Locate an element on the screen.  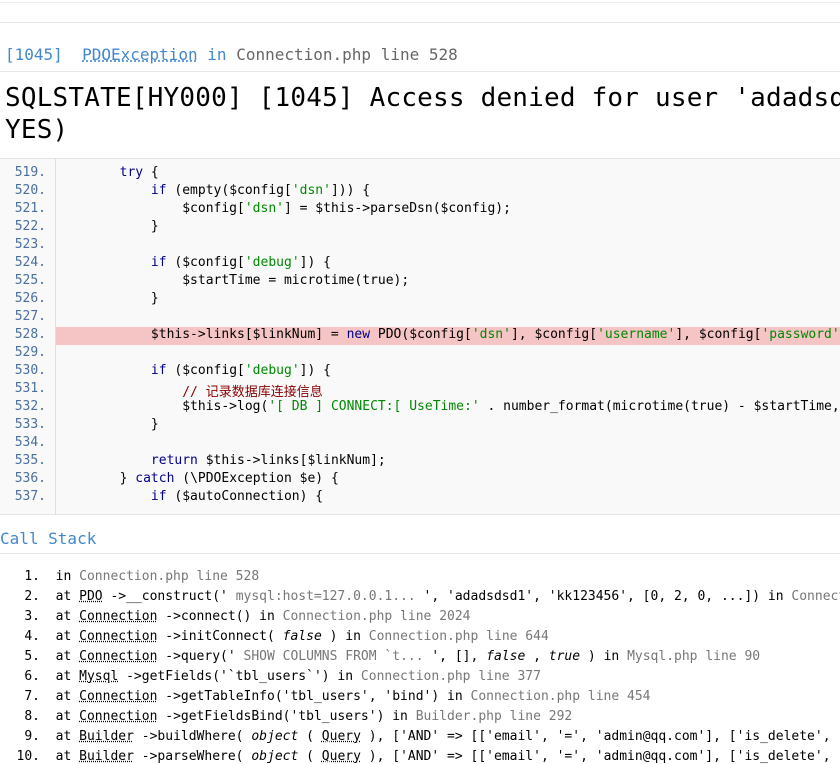
line-number: 519. is located at coordinates (30, 172).